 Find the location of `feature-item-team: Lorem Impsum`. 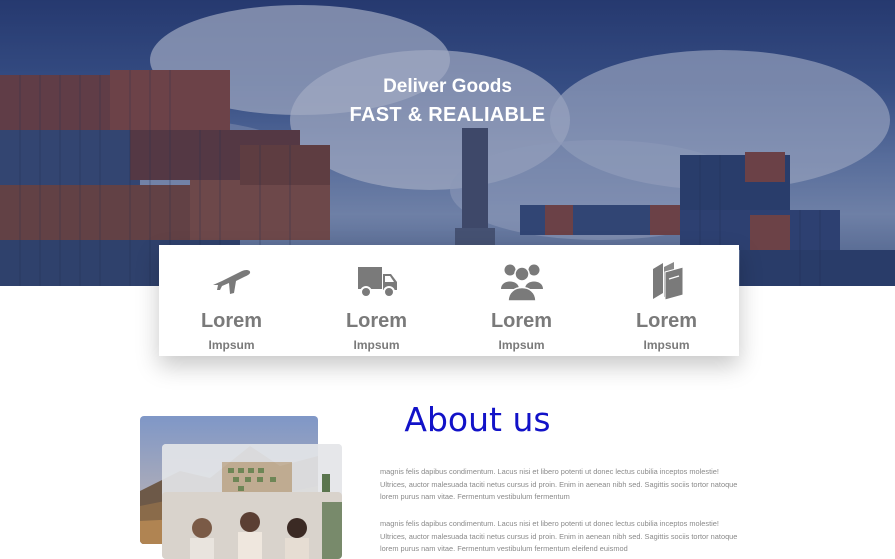

feature-item-team: Lorem Impsum is located at coordinates (521, 300).